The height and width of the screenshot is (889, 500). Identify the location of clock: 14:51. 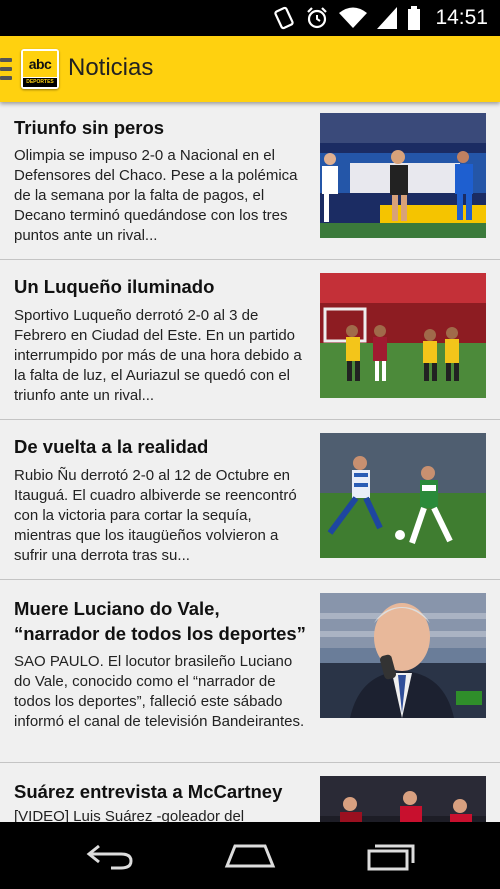
(461, 17).